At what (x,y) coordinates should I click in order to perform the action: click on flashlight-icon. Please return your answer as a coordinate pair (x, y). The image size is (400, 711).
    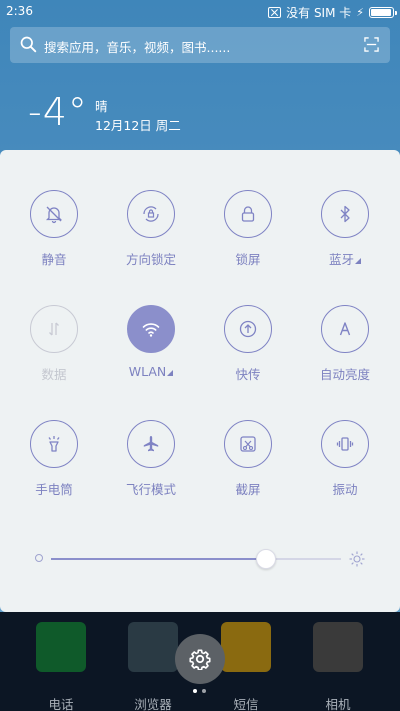
    Looking at the image, I should click on (54, 444).